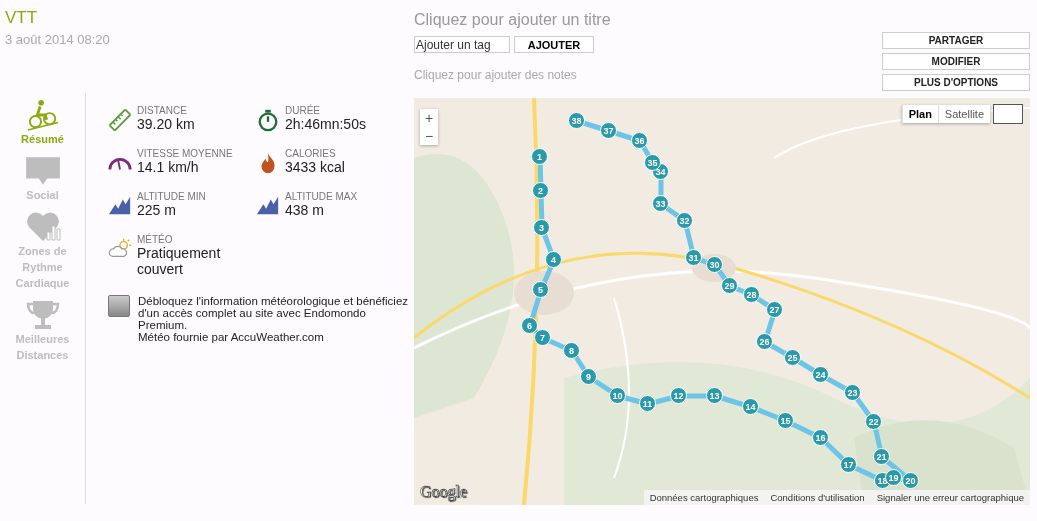  What do you see at coordinates (704, 497) in the screenshot?
I see `map-link: Données cartographiques` at bounding box center [704, 497].